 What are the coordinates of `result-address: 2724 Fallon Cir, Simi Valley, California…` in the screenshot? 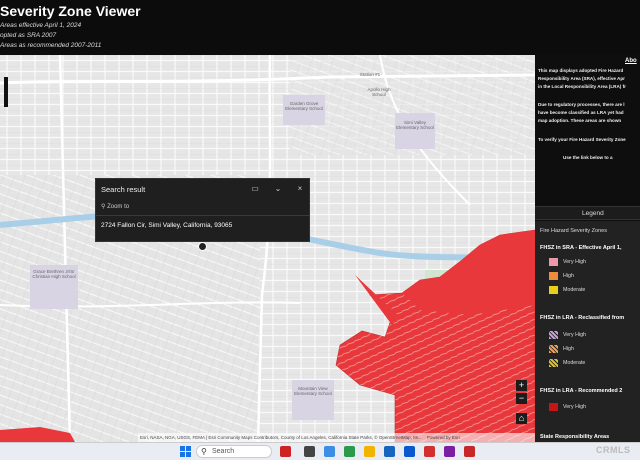 It's located at (167, 225).